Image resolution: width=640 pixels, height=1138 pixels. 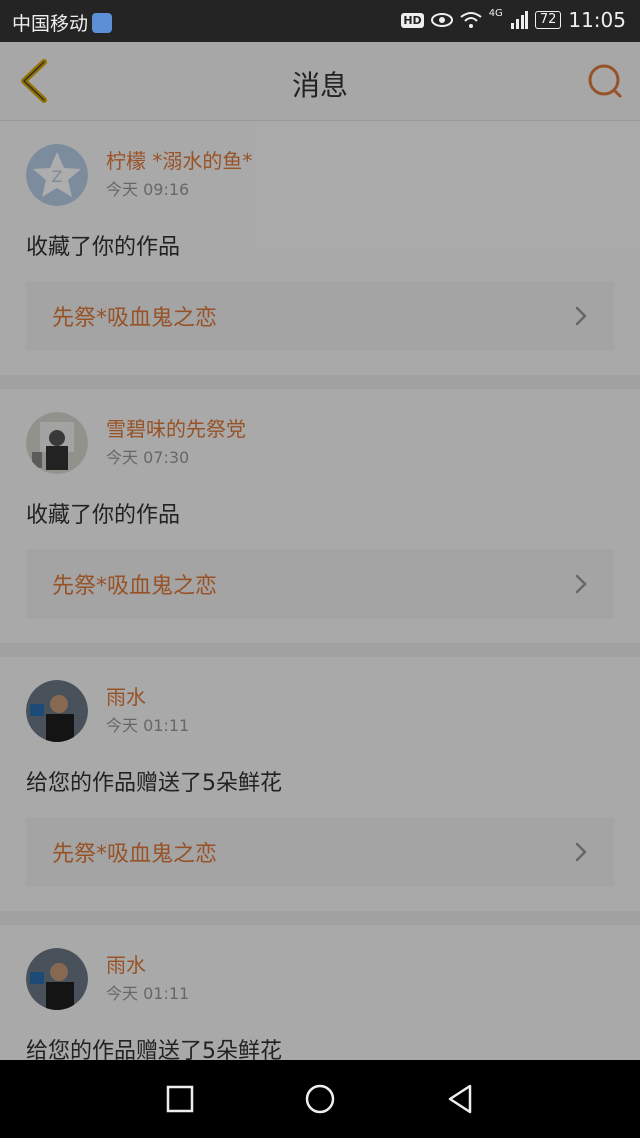 What do you see at coordinates (148, 457) in the screenshot?
I see `message-time: 今天 07:30` at bounding box center [148, 457].